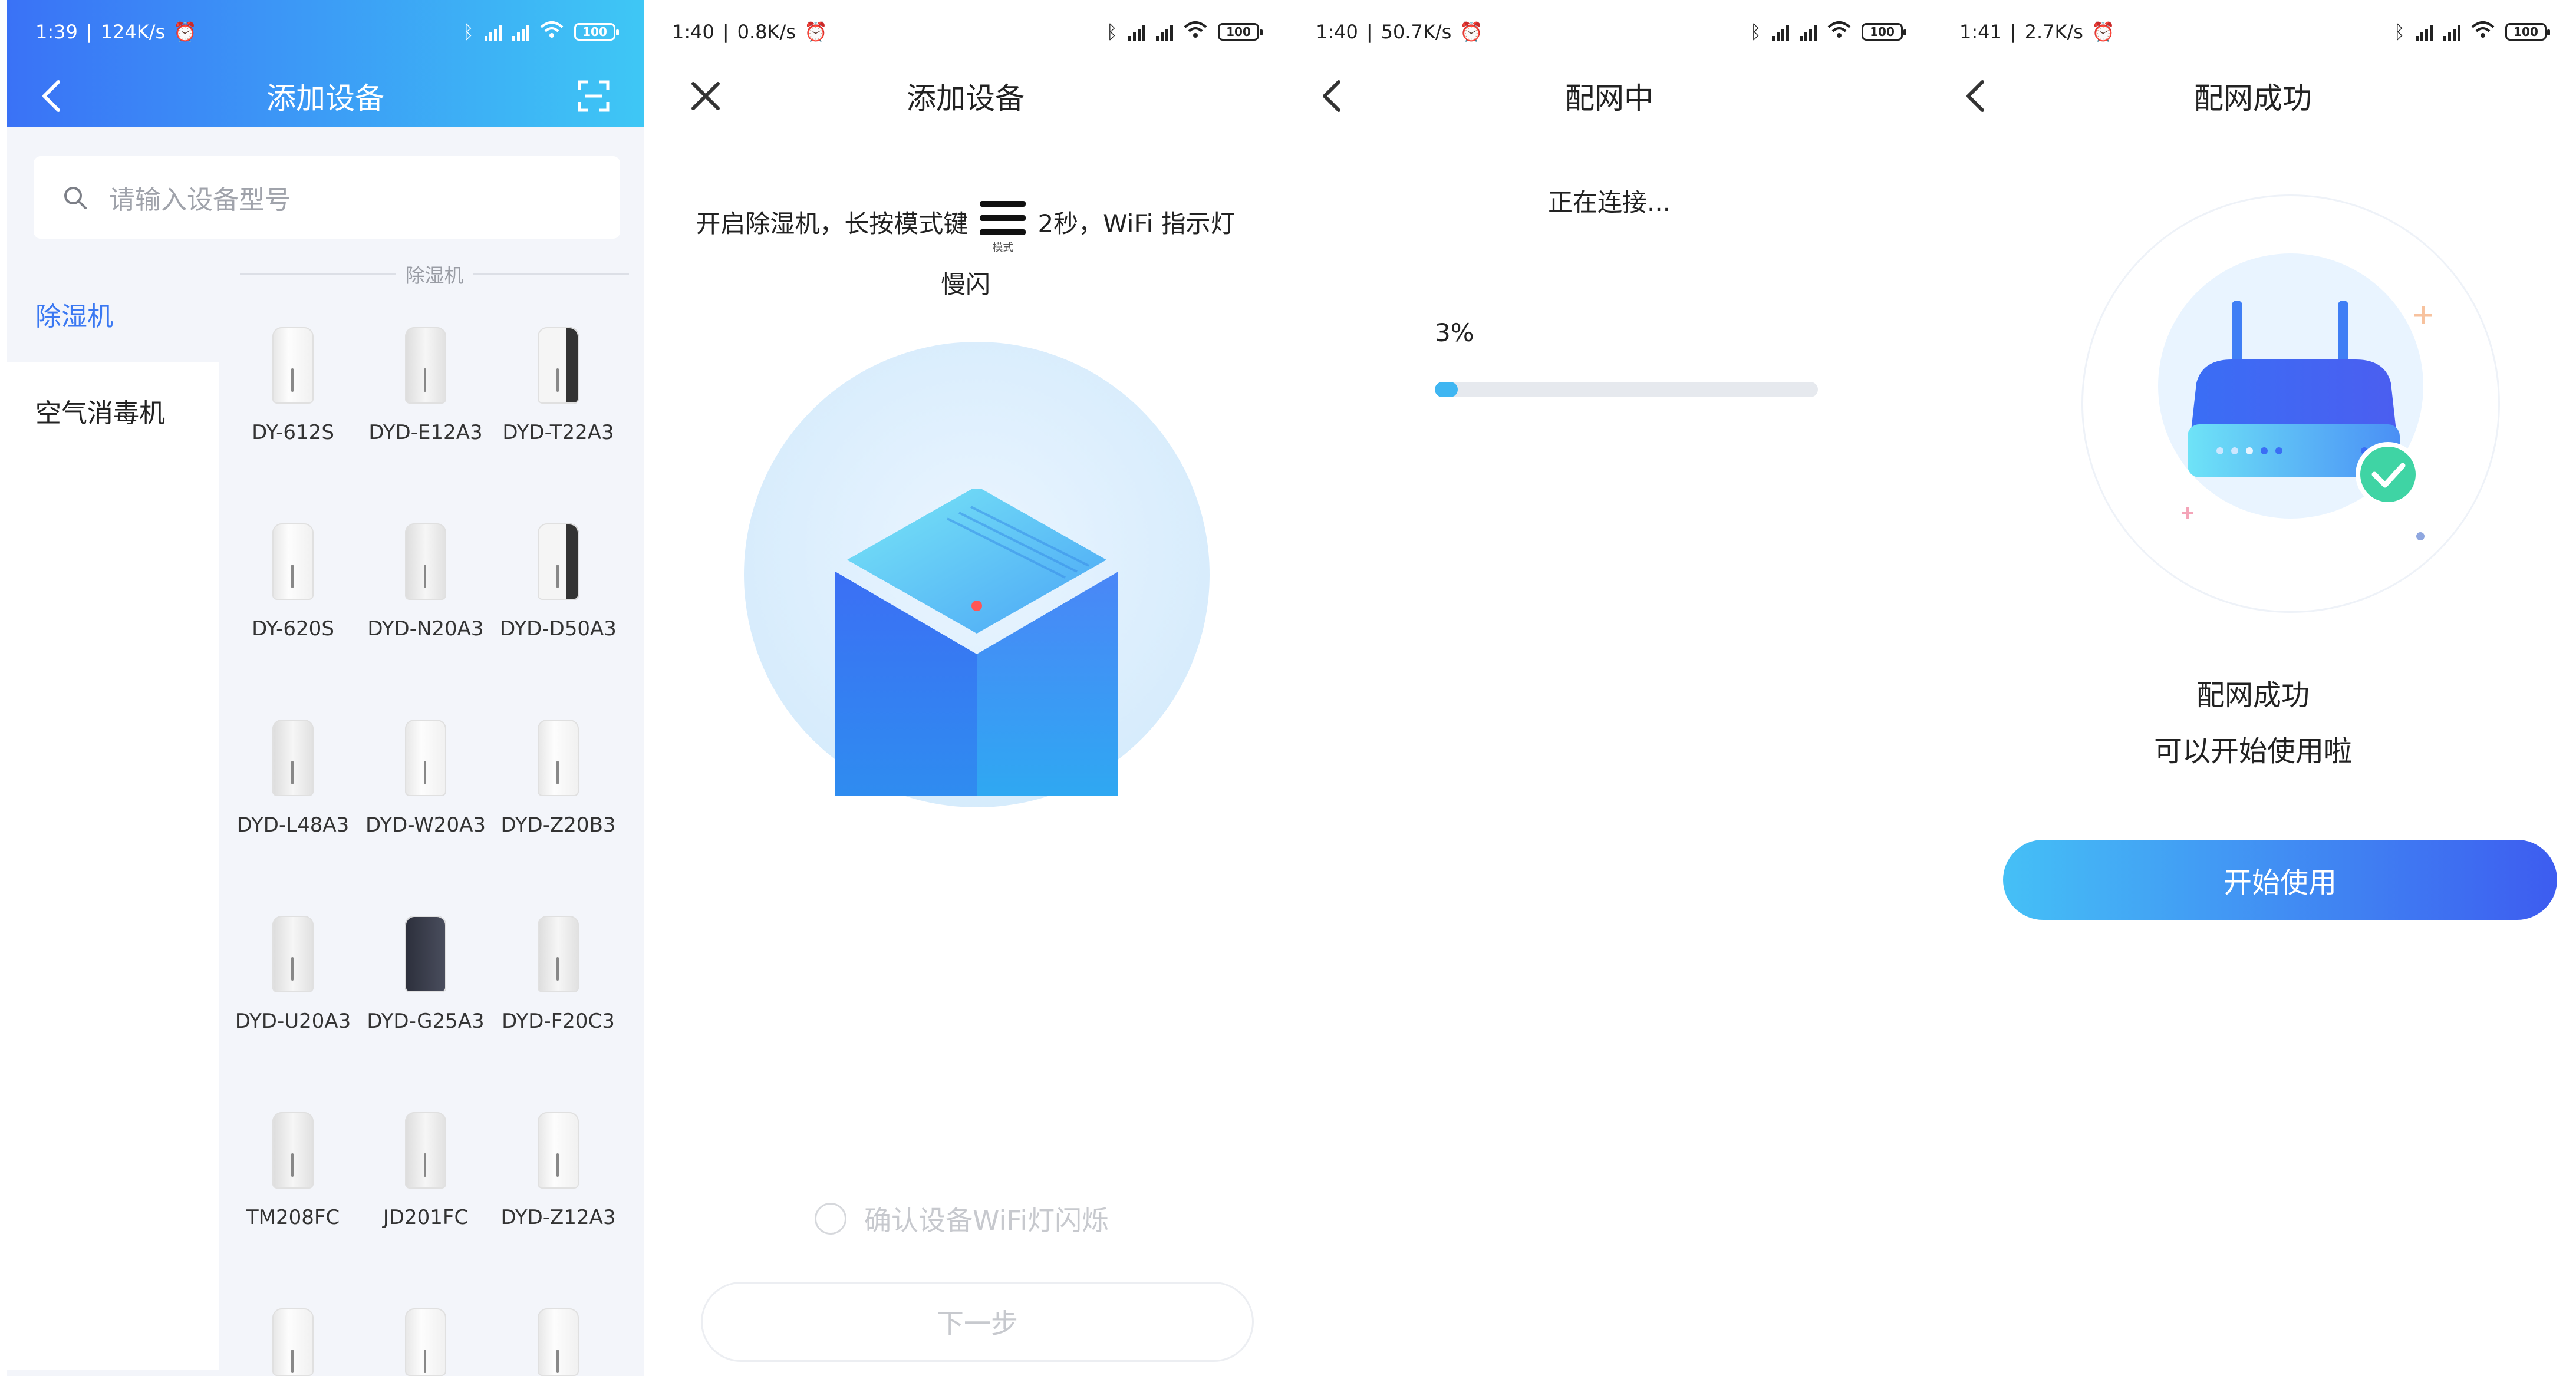  I want to click on close-icon, so click(705, 96).